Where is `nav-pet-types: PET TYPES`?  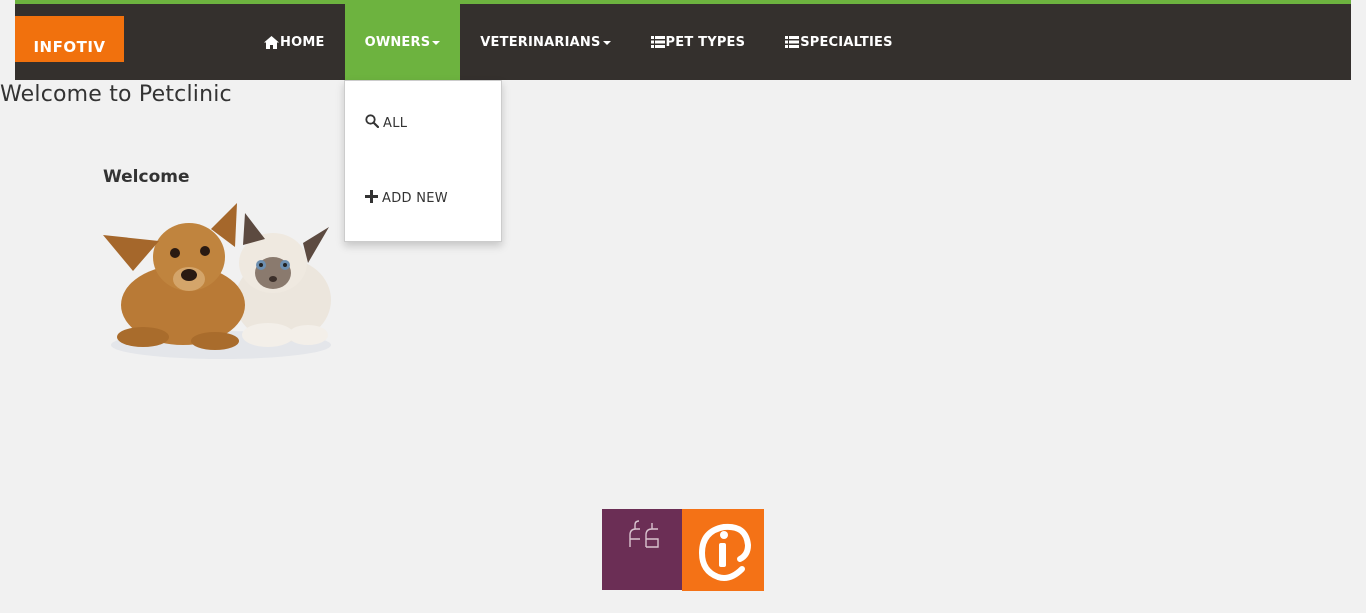
nav-pet-types: PET TYPES is located at coordinates (698, 42).